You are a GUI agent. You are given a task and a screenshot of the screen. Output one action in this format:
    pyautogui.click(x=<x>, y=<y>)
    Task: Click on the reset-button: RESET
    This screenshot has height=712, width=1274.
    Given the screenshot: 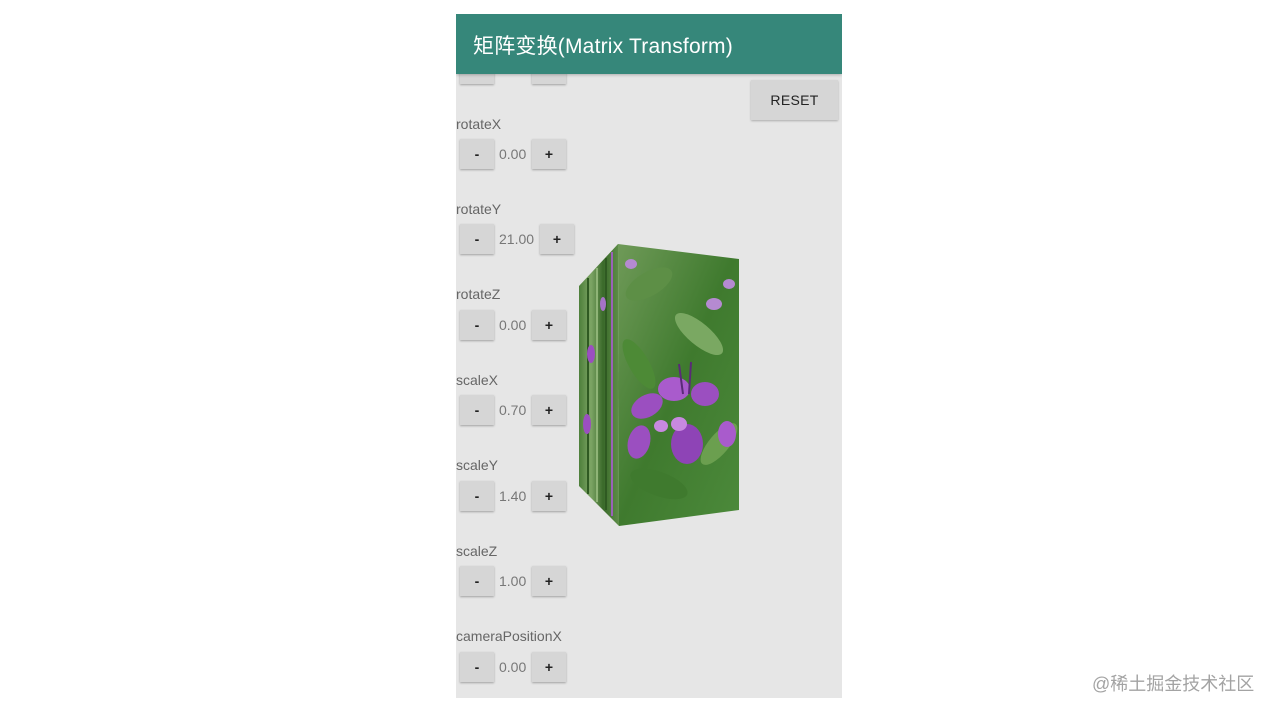 What is the action you would take?
    pyautogui.click(x=794, y=100)
    